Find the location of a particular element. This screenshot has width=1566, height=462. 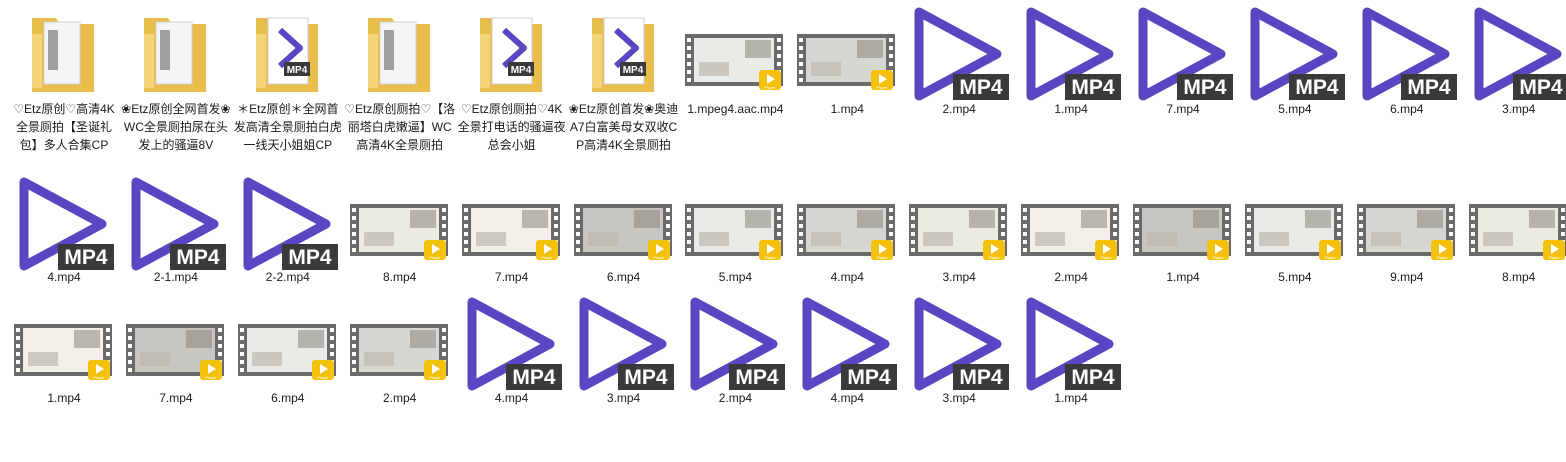

file-item: MP4 ❀Etz原创首发❀奥迪A7白富美母女双收CP高清4K全景厕拍 is located at coordinates (624, 87).